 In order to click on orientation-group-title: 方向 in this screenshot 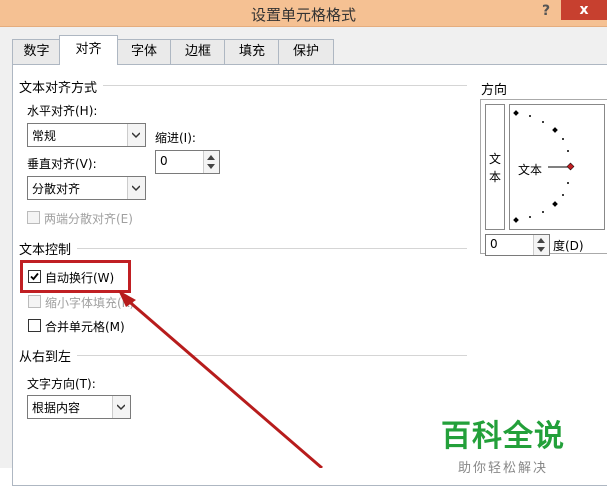, I will do `click(497, 88)`.